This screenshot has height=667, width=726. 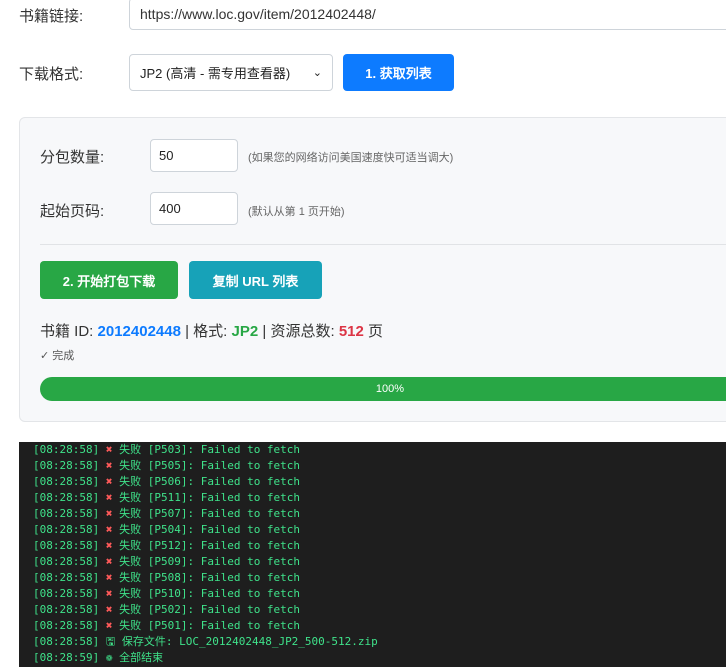 What do you see at coordinates (69, 657) in the screenshot?
I see `log-time: [08:28:59]` at bounding box center [69, 657].